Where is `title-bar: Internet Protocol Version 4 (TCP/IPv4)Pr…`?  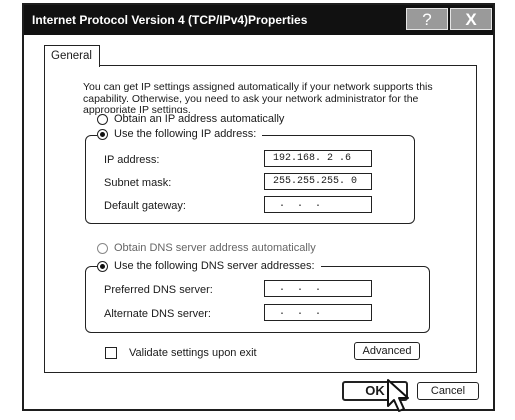 title-bar: Internet Protocol Version 4 (TCP/IPv4)Pr… is located at coordinates (258, 20).